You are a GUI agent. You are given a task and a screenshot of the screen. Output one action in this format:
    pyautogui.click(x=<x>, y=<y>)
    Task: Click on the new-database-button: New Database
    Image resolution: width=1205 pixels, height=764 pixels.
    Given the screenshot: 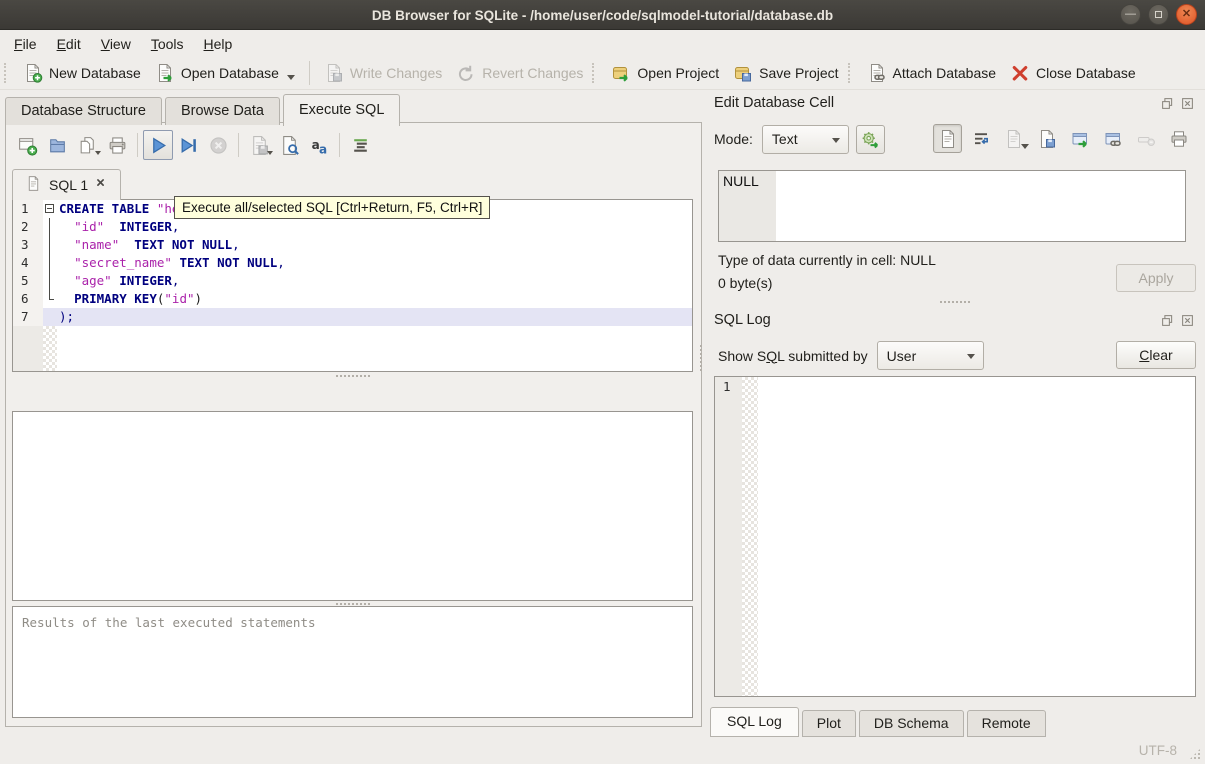 What is the action you would take?
    pyautogui.click(x=82, y=73)
    